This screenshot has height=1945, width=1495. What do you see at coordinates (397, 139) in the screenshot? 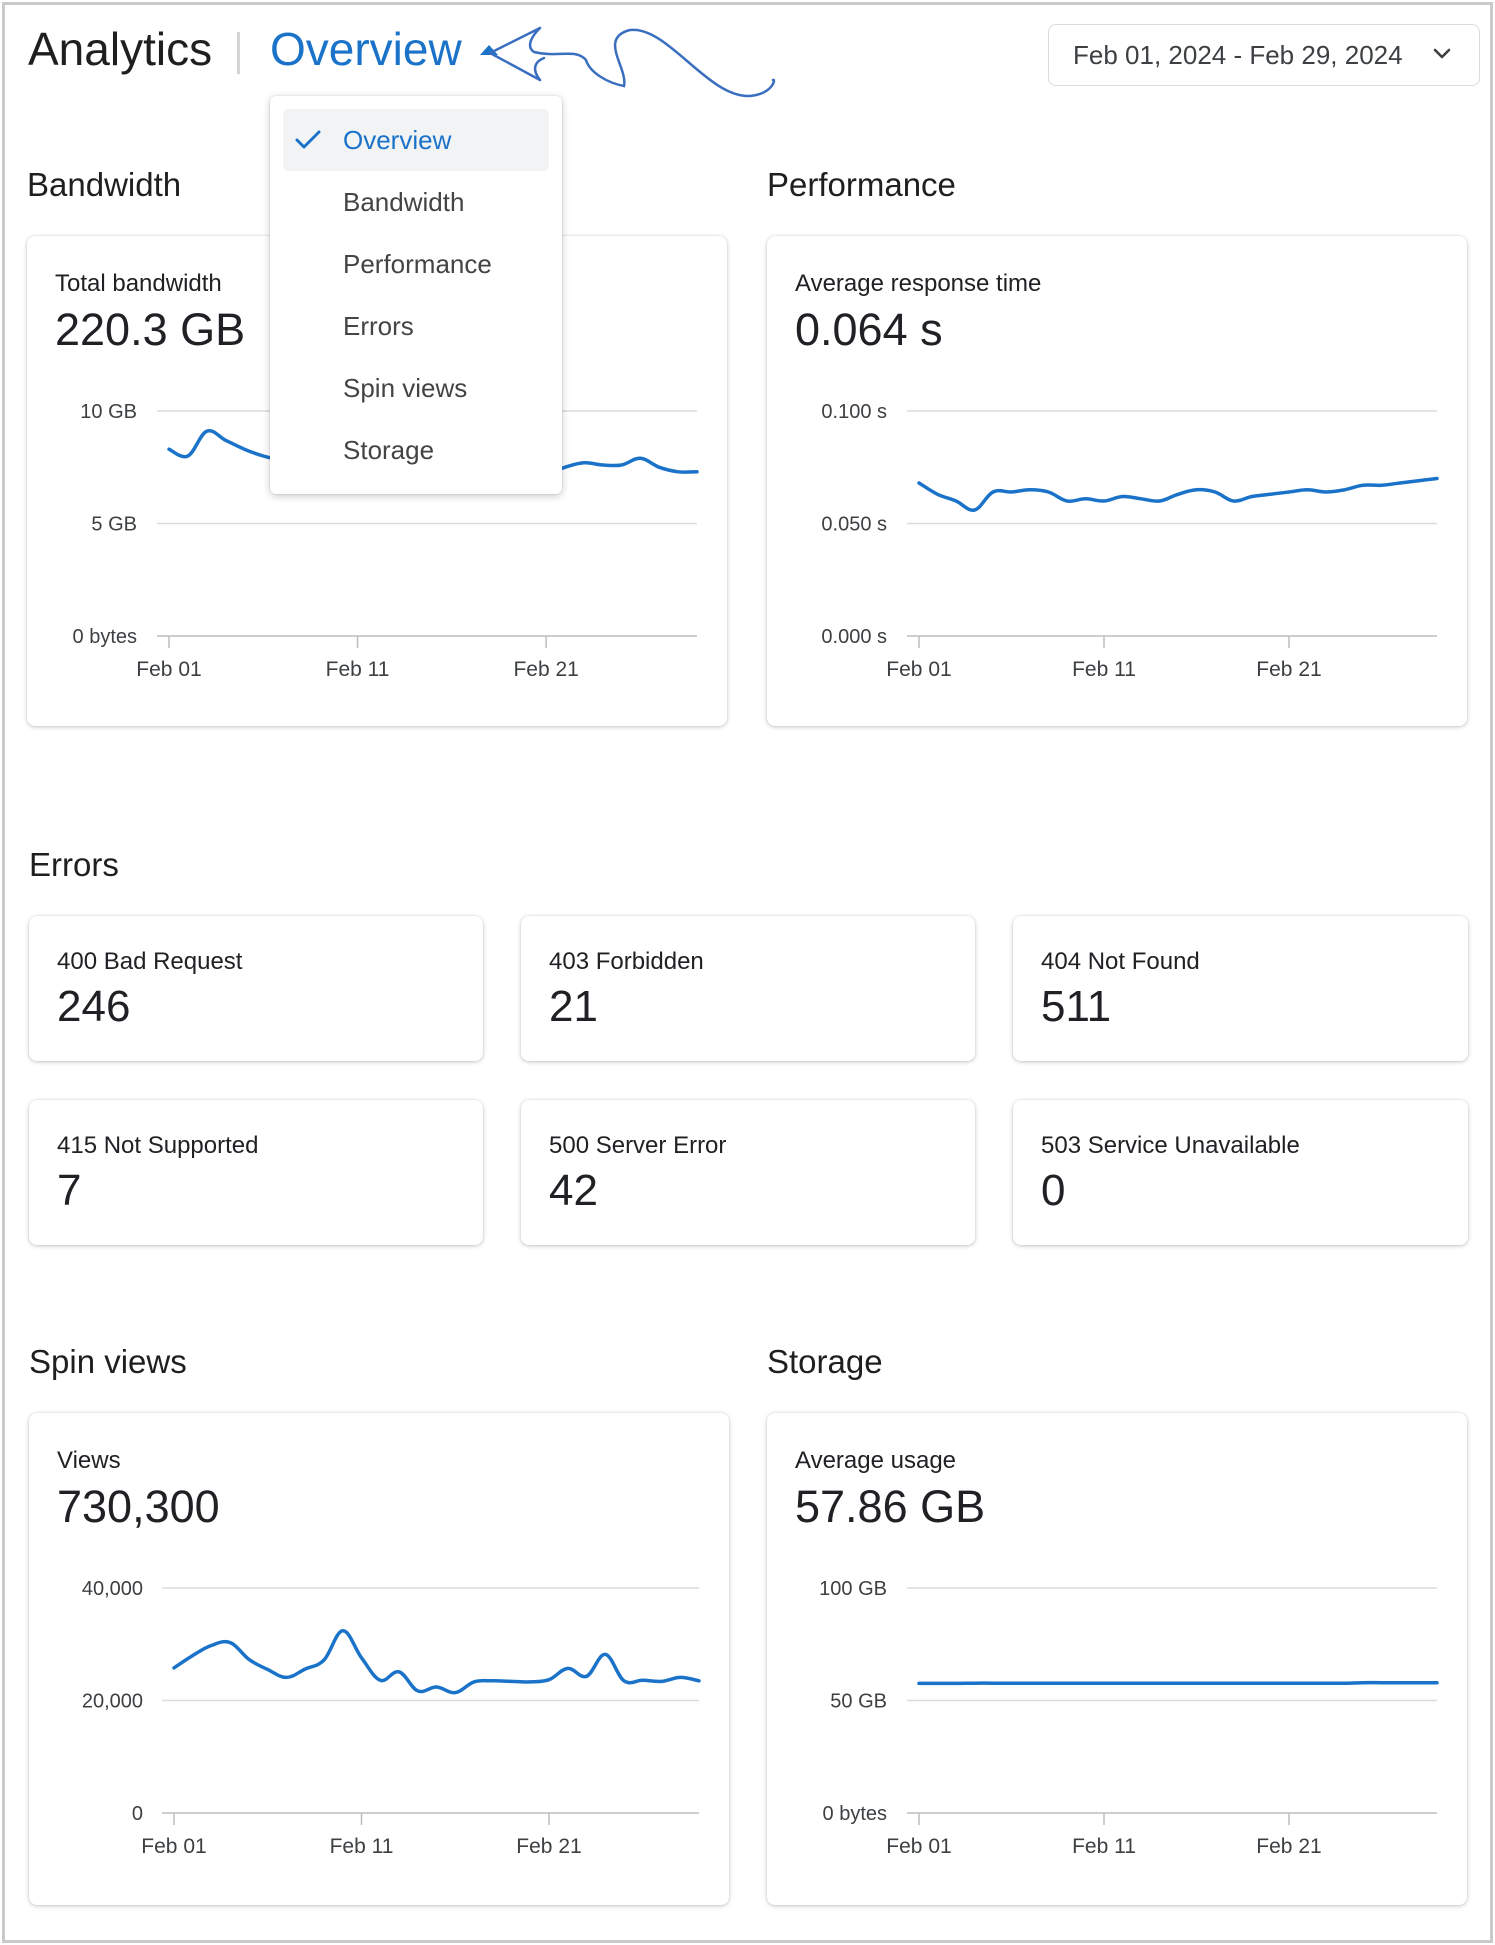
I see `dropdown-item-label: Overview` at bounding box center [397, 139].